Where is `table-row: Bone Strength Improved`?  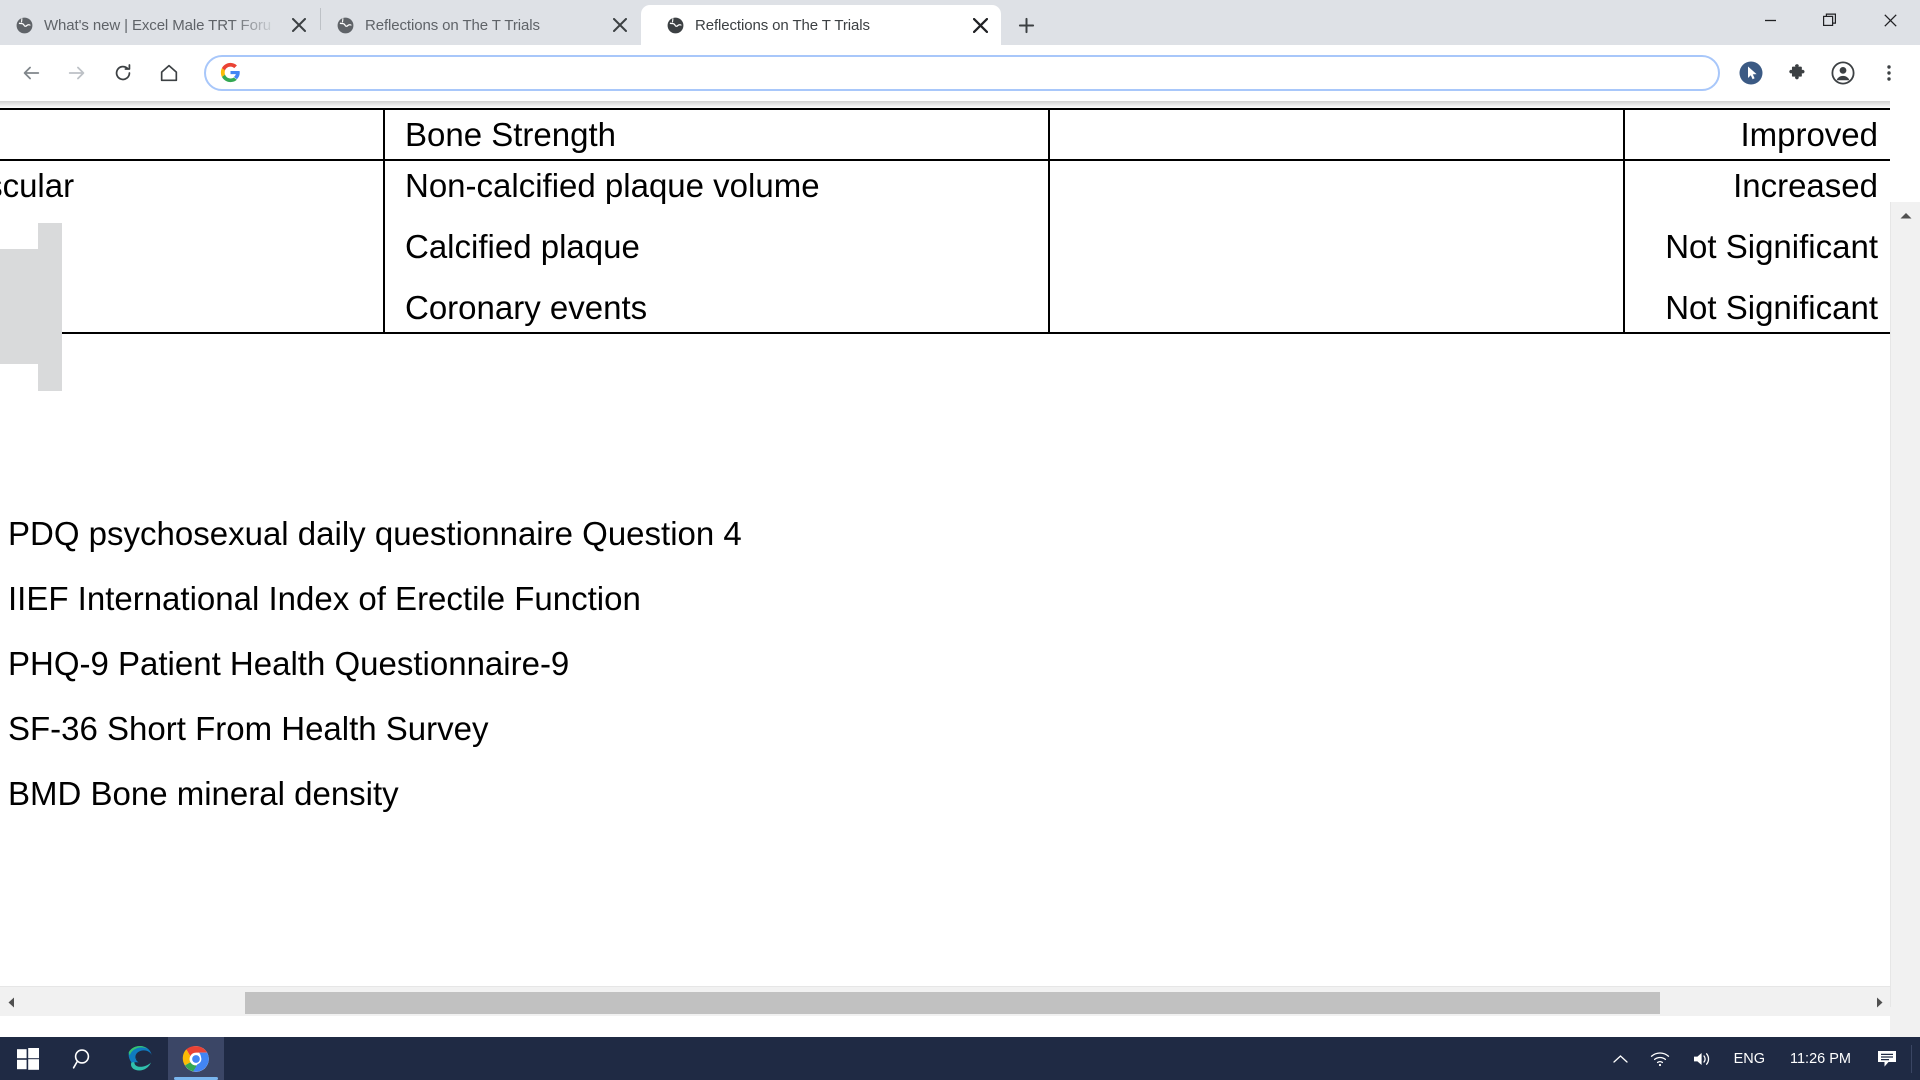 table-row: Bone Strength Improved is located at coordinates (945, 134).